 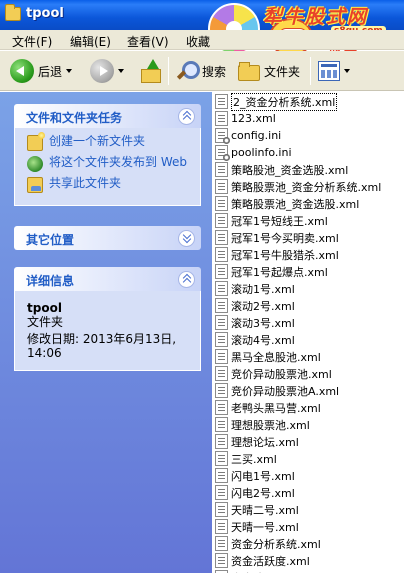 I want to click on file-item: 天晴一号.xml, so click(x=257, y=526).